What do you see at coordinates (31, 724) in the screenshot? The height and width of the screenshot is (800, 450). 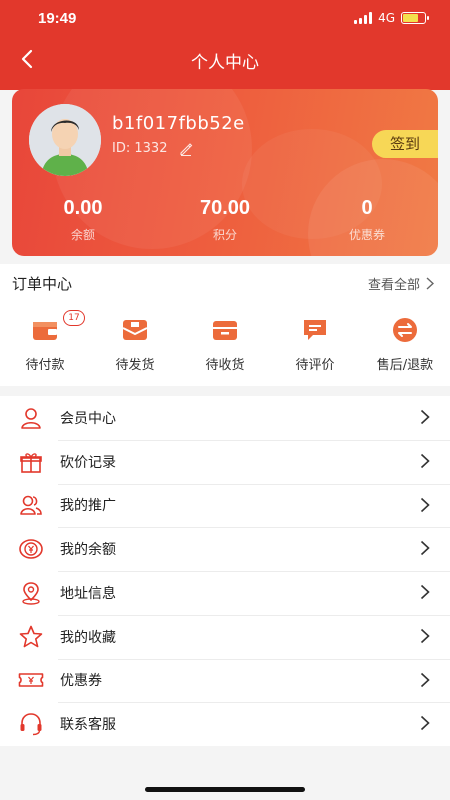 I see `headset-icon` at bounding box center [31, 724].